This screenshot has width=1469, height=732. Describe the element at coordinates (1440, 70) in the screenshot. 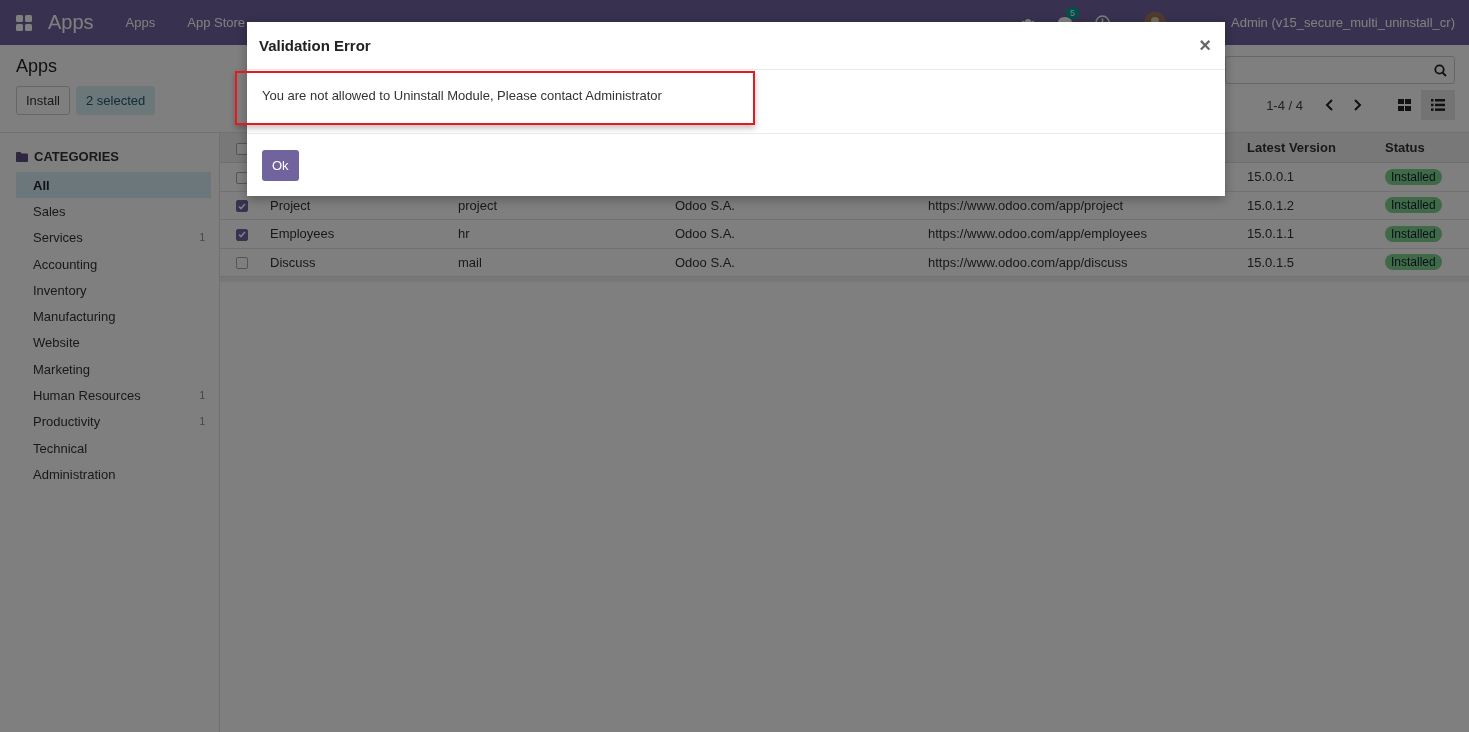

I see `search-icon` at that location.